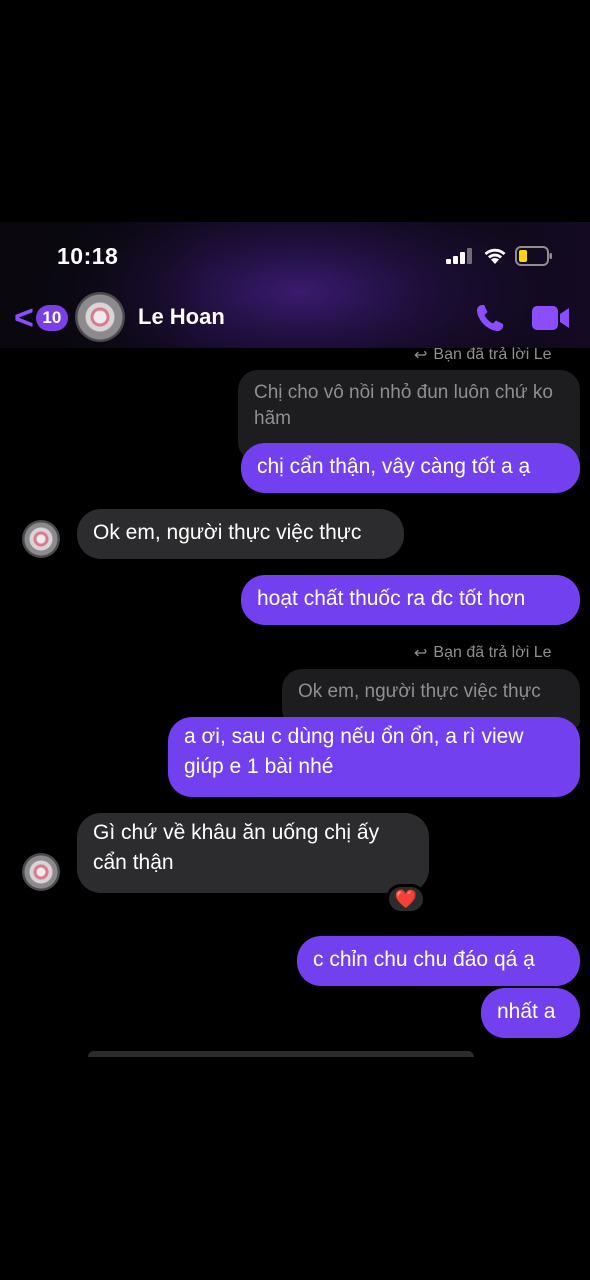 This screenshot has width=590, height=1280. Describe the element at coordinates (181, 317) in the screenshot. I see `contact-name: Le Hoan` at that location.